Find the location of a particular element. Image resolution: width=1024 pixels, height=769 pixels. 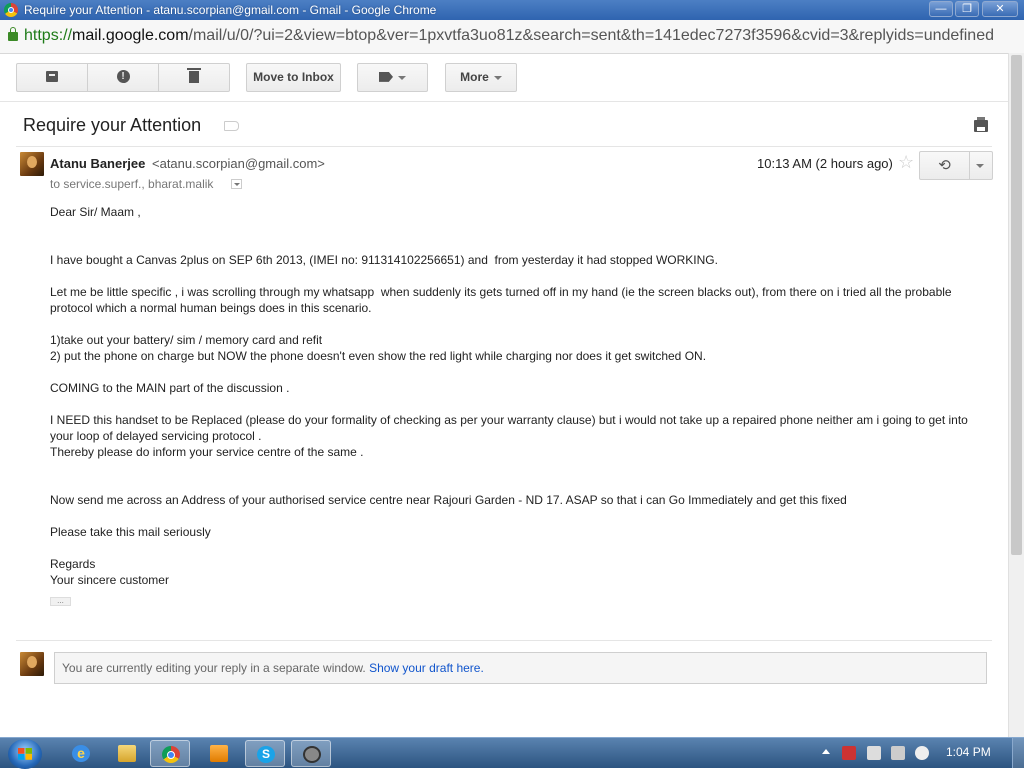

reply-button-group: ⟲ is located at coordinates (956, 165).